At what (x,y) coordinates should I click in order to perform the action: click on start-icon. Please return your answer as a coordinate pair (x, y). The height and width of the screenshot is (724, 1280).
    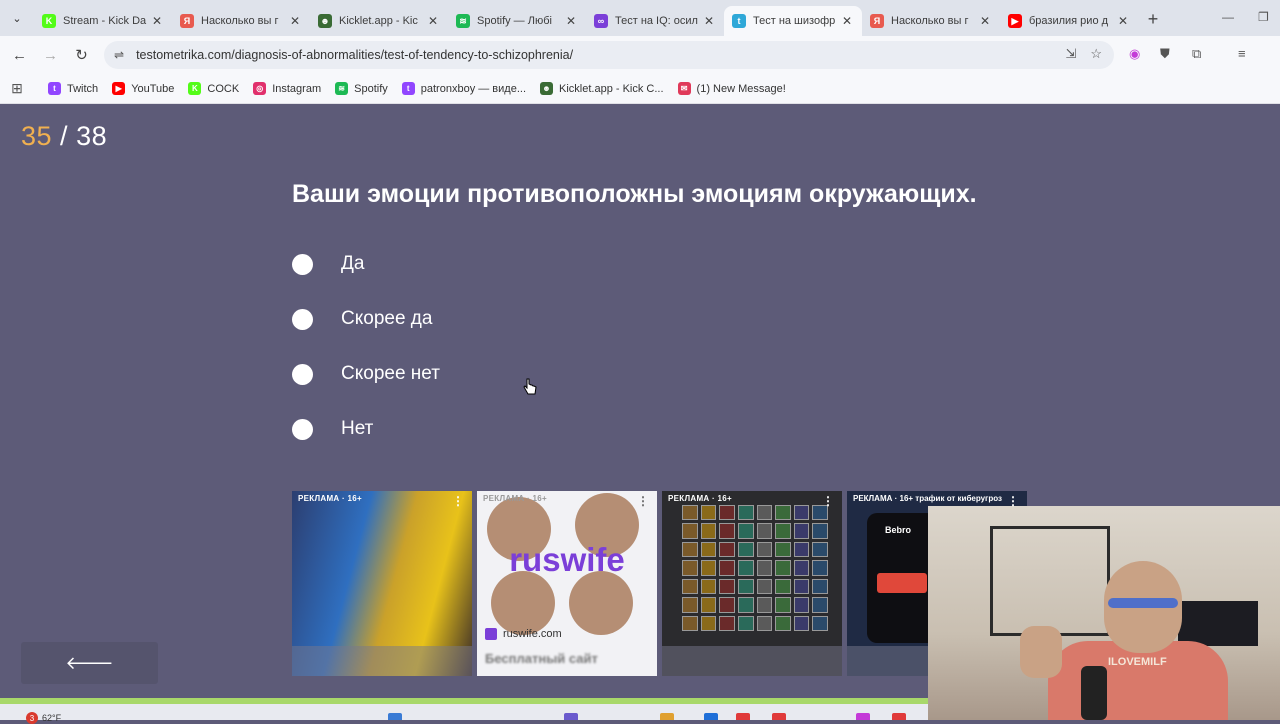
    Looking at the image, I should click on (395, 716).